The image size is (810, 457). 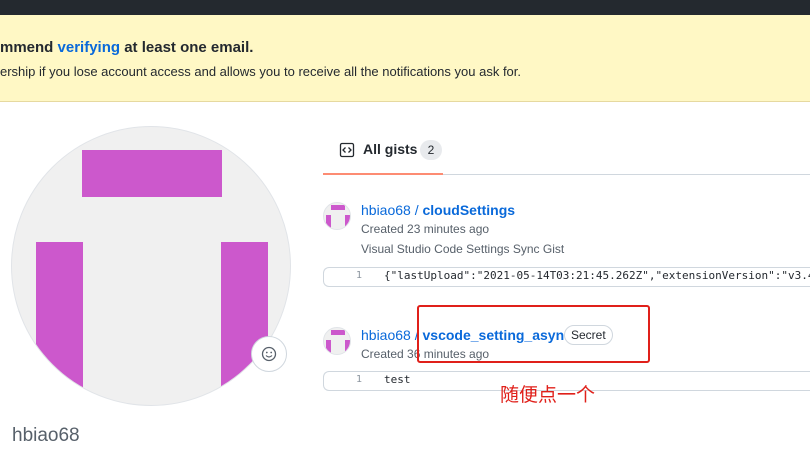 I want to click on code-line: test, so click(x=397, y=379).